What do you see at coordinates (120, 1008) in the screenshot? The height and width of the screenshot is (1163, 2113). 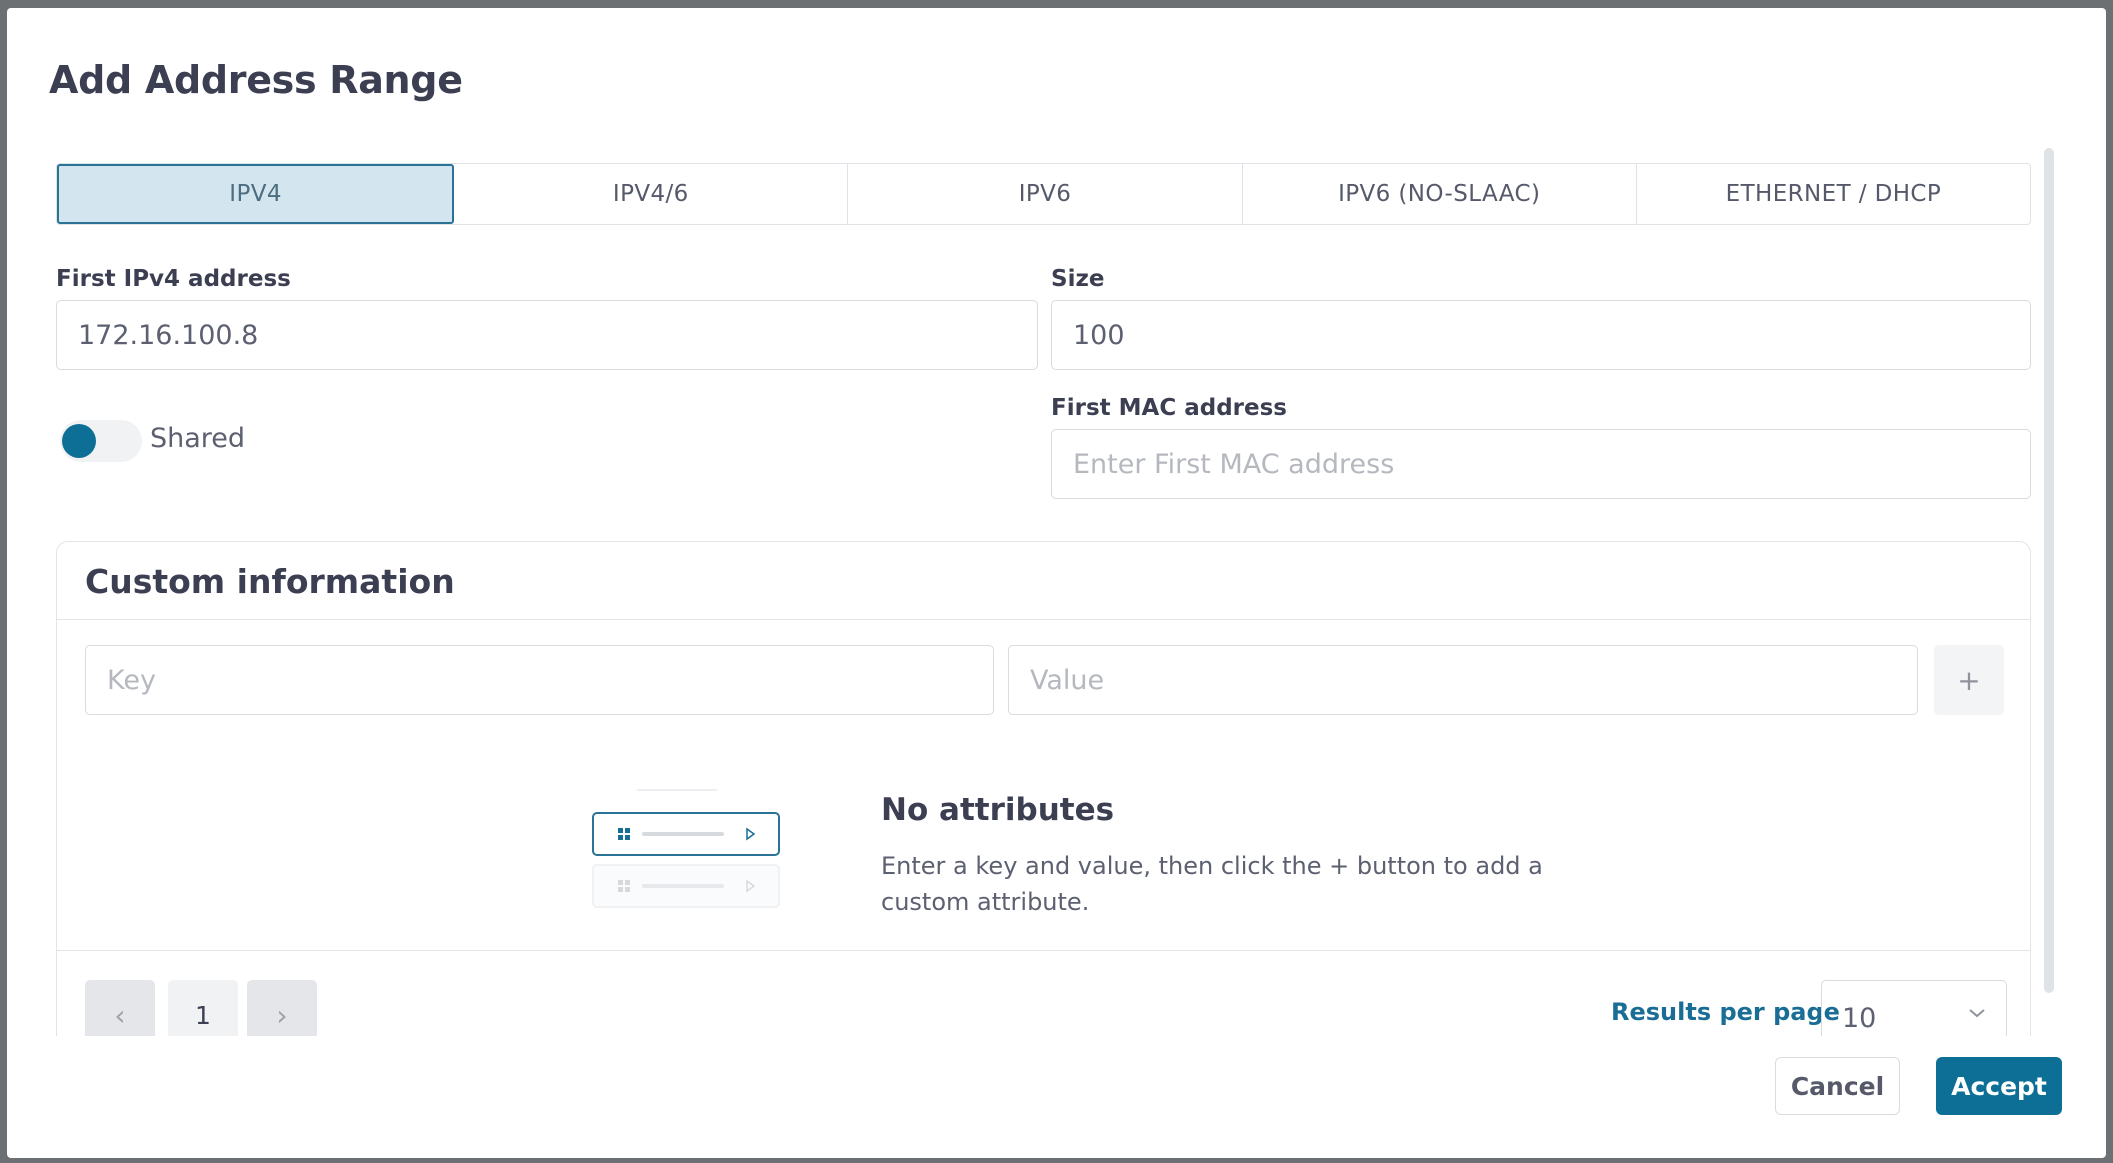 I see `previous-page-button: ‹` at bounding box center [120, 1008].